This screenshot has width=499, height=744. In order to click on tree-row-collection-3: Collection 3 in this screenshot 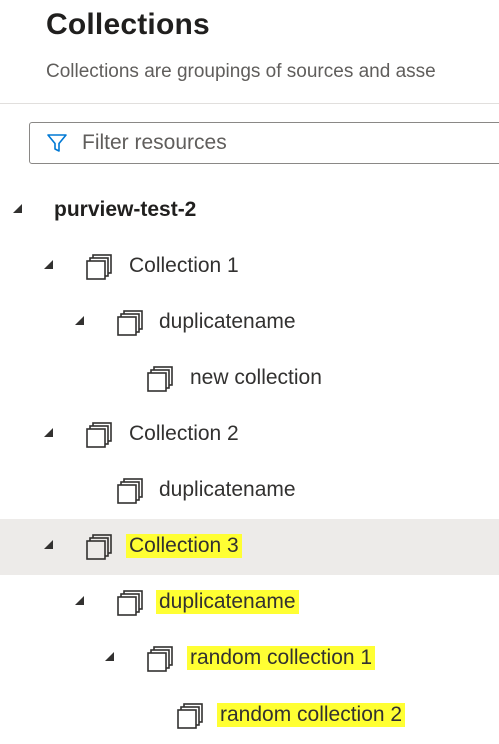, I will do `click(249, 547)`.